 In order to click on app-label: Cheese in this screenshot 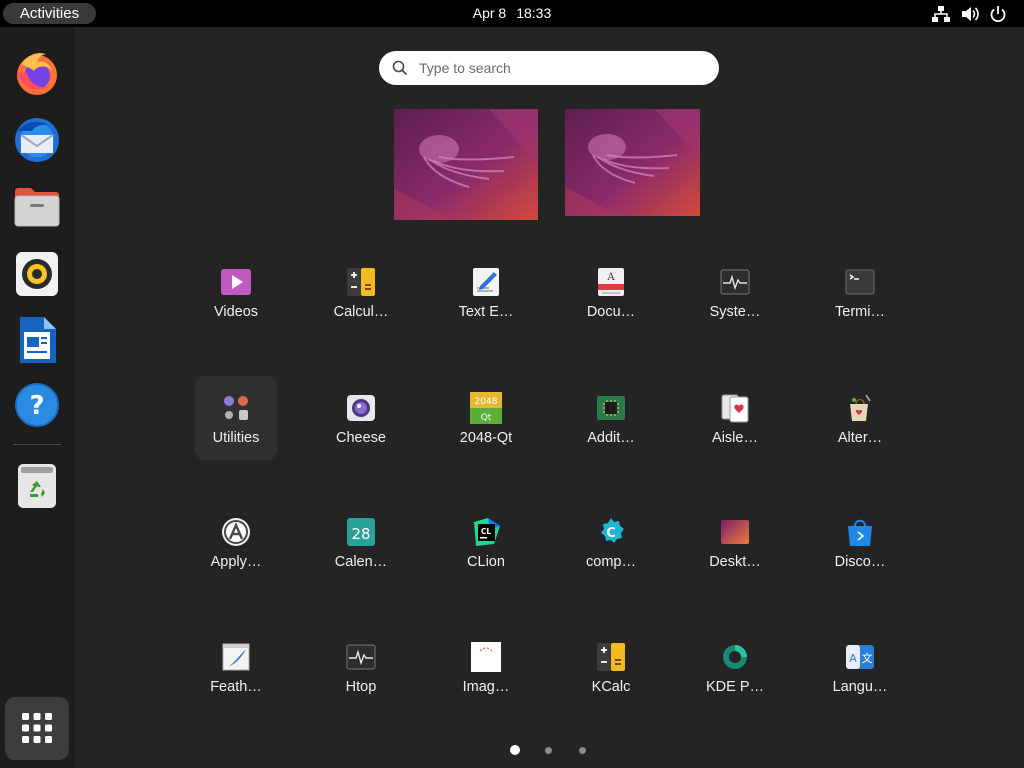, I will do `click(361, 438)`.